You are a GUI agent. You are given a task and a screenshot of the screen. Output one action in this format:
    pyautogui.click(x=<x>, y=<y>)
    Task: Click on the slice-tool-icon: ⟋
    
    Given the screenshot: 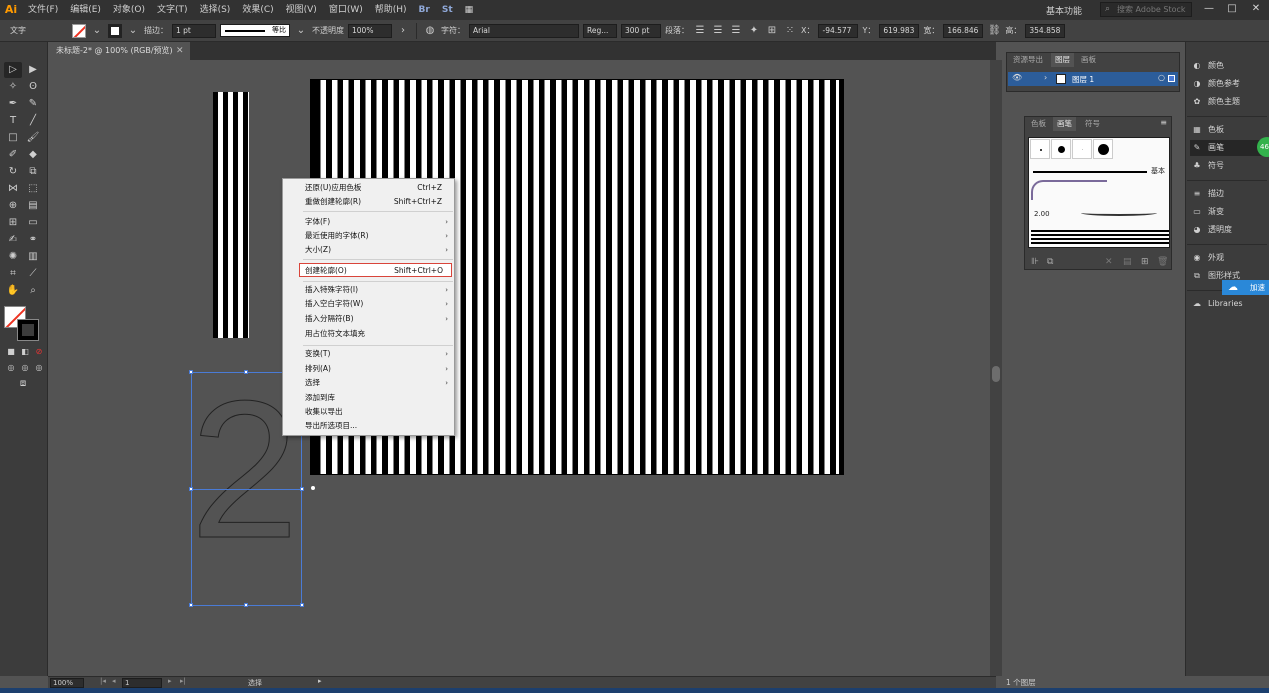 What is the action you would take?
    pyautogui.click(x=33, y=274)
    